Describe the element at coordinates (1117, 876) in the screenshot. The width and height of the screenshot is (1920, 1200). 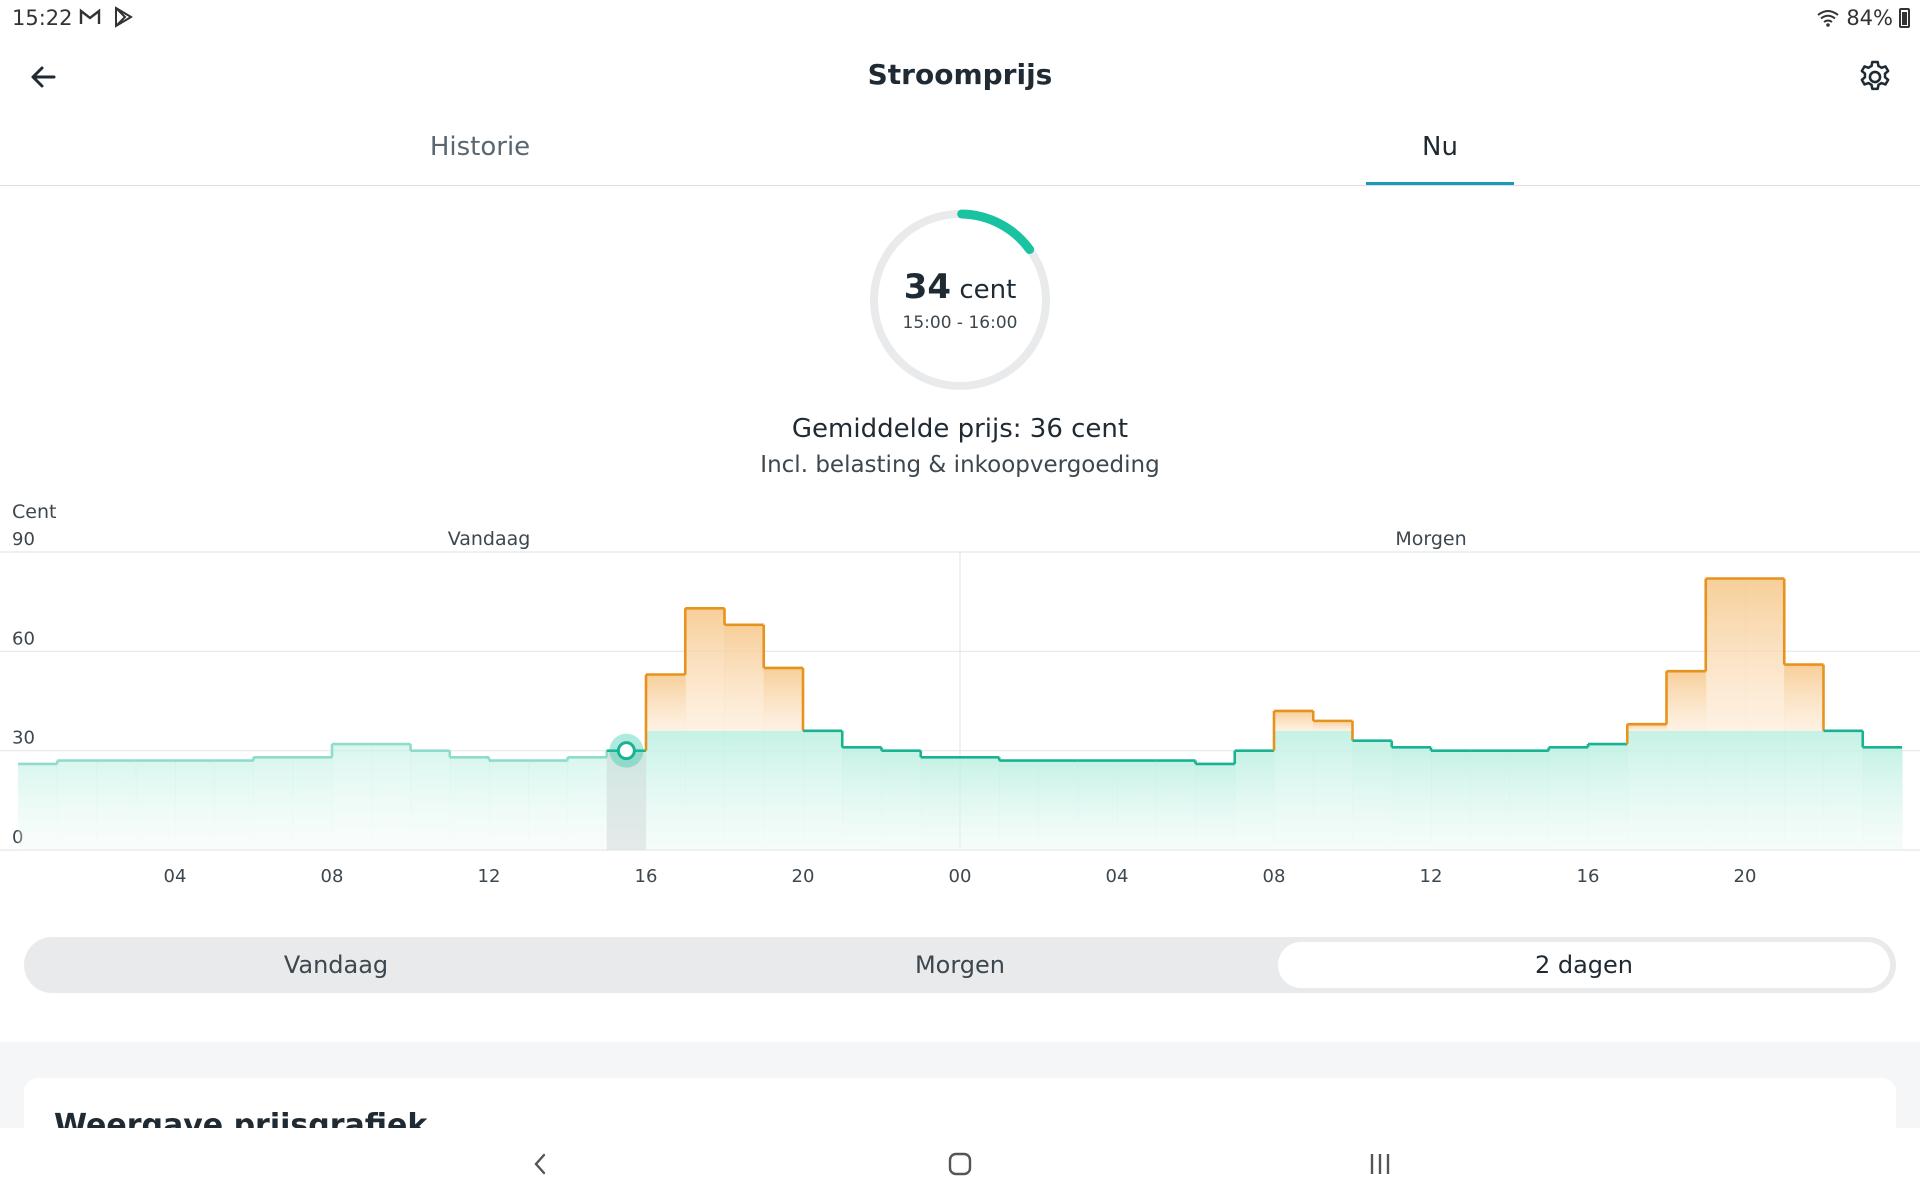
I see `x-tick-label: 04` at that location.